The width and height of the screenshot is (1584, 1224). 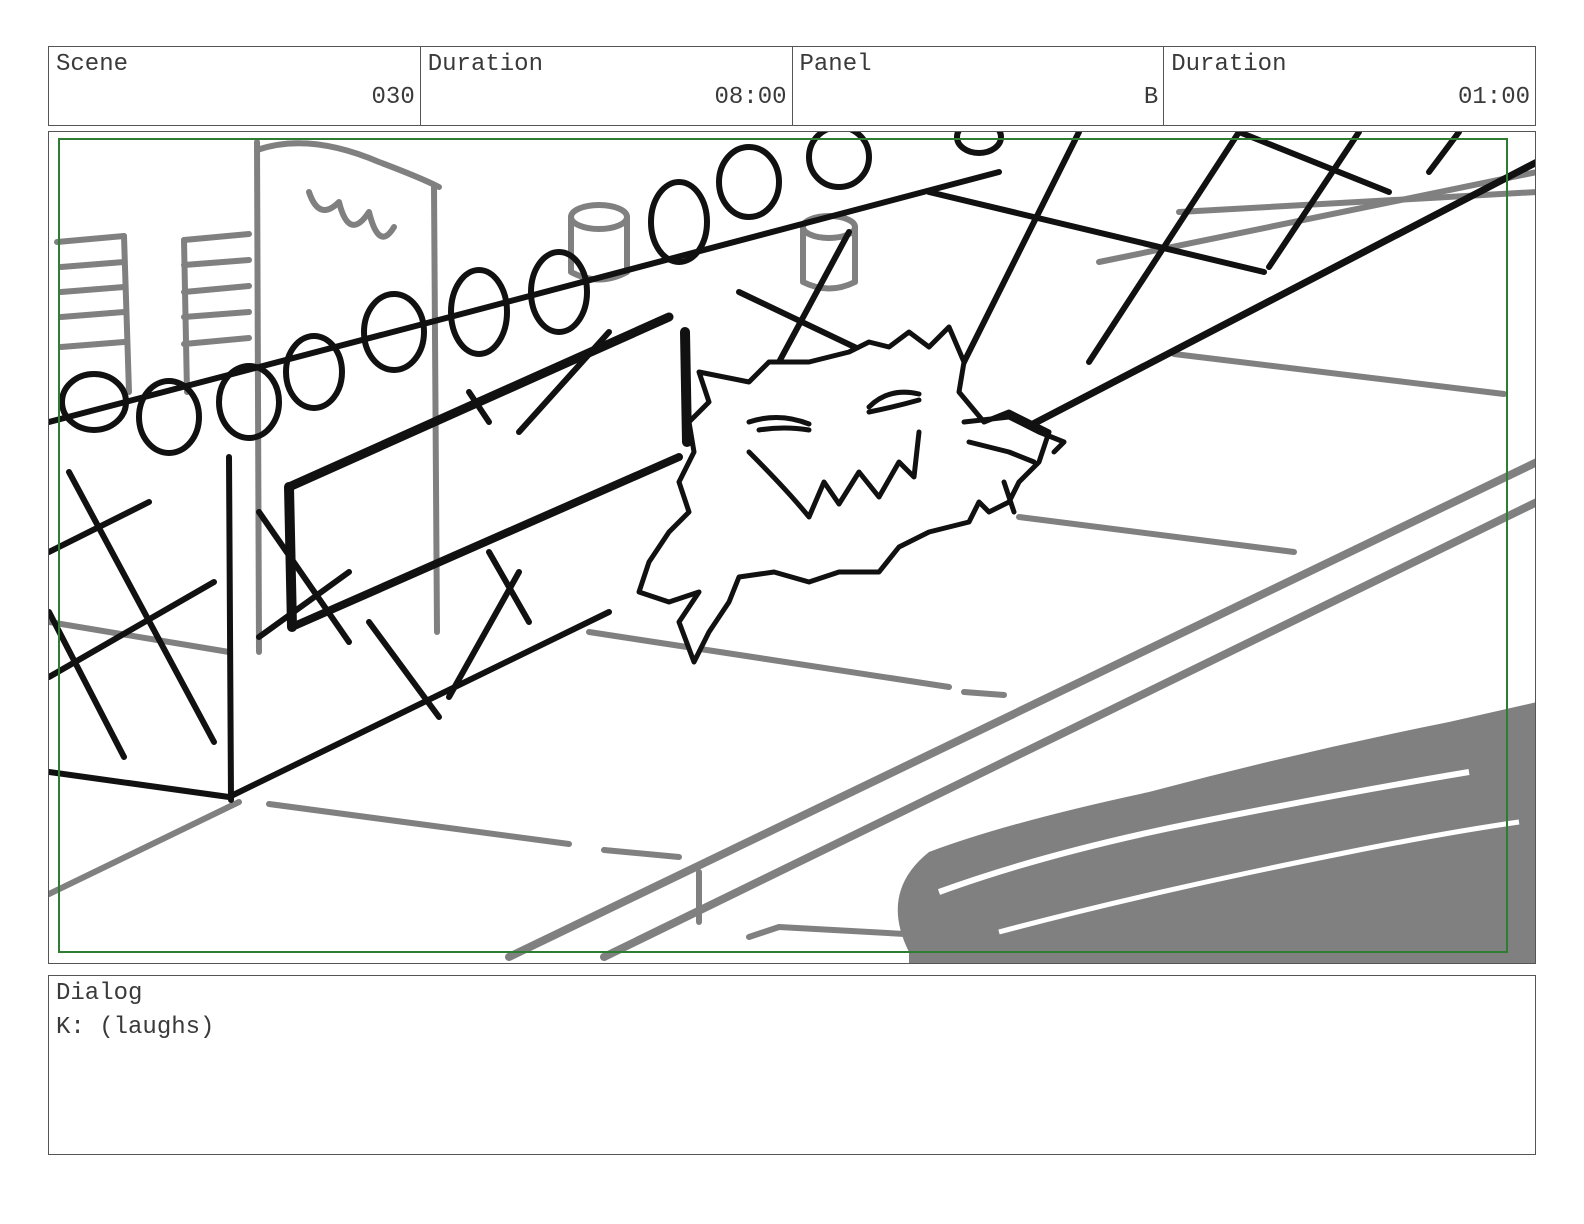 What do you see at coordinates (979, 86) in the screenshot?
I see `panel-cell: Panel B` at bounding box center [979, 86].